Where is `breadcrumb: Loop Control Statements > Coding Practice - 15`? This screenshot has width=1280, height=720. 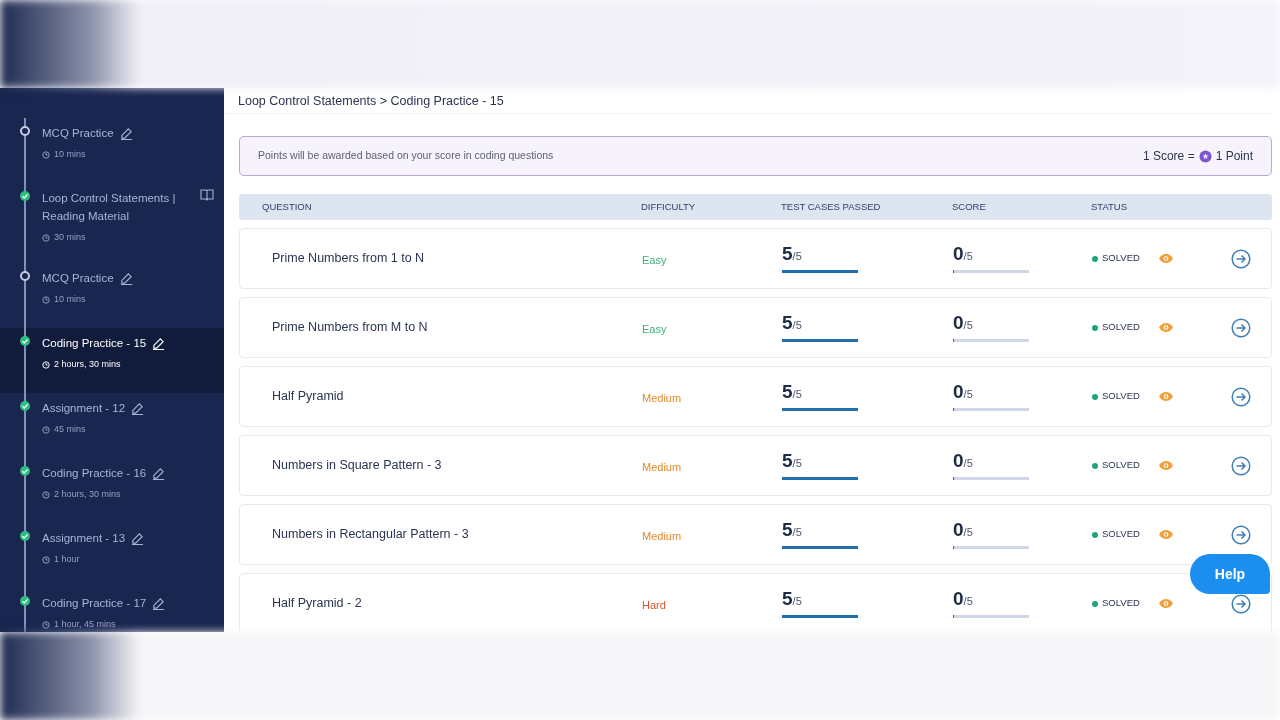
breadcrumb: Loop Control Statements > Coding Practice - 15 is located at coordinates (748, 101).